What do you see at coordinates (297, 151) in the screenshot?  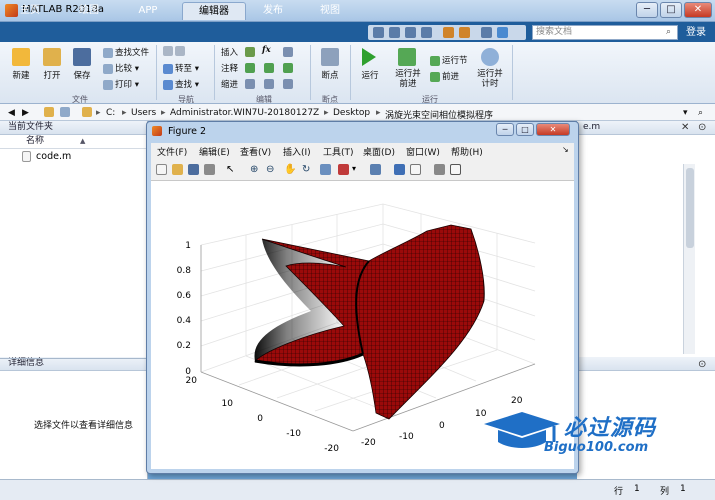 I see `menu-insert: 插入(I)` at bounding box center [297, 151].